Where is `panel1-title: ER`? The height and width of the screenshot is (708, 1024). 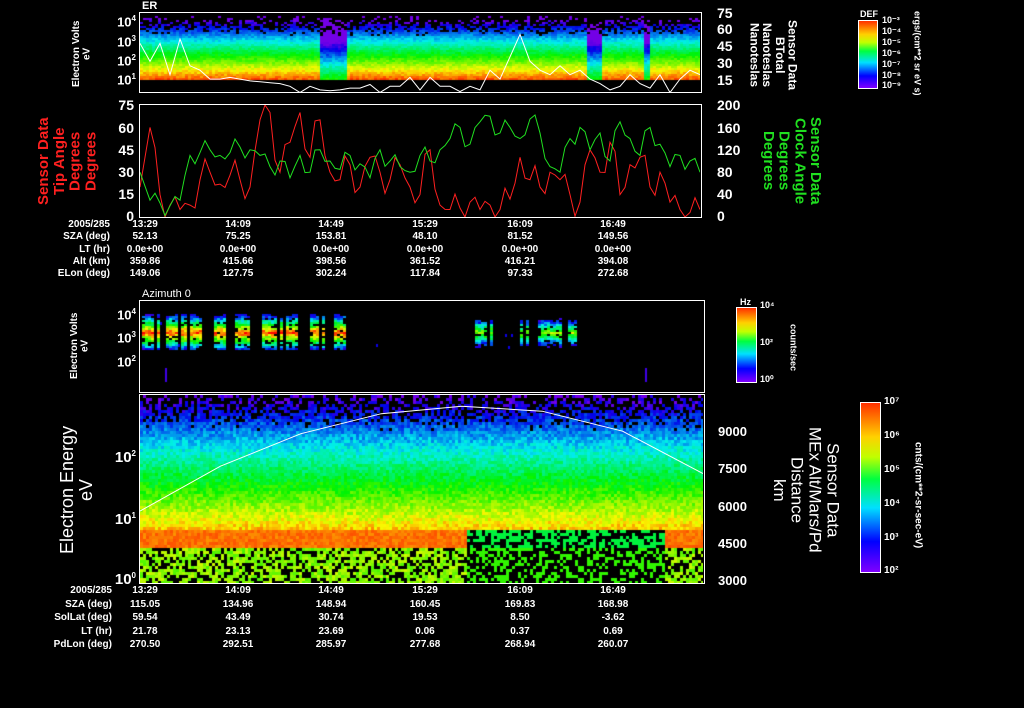
panel1-title: ER is located at coordinates (150, 6).